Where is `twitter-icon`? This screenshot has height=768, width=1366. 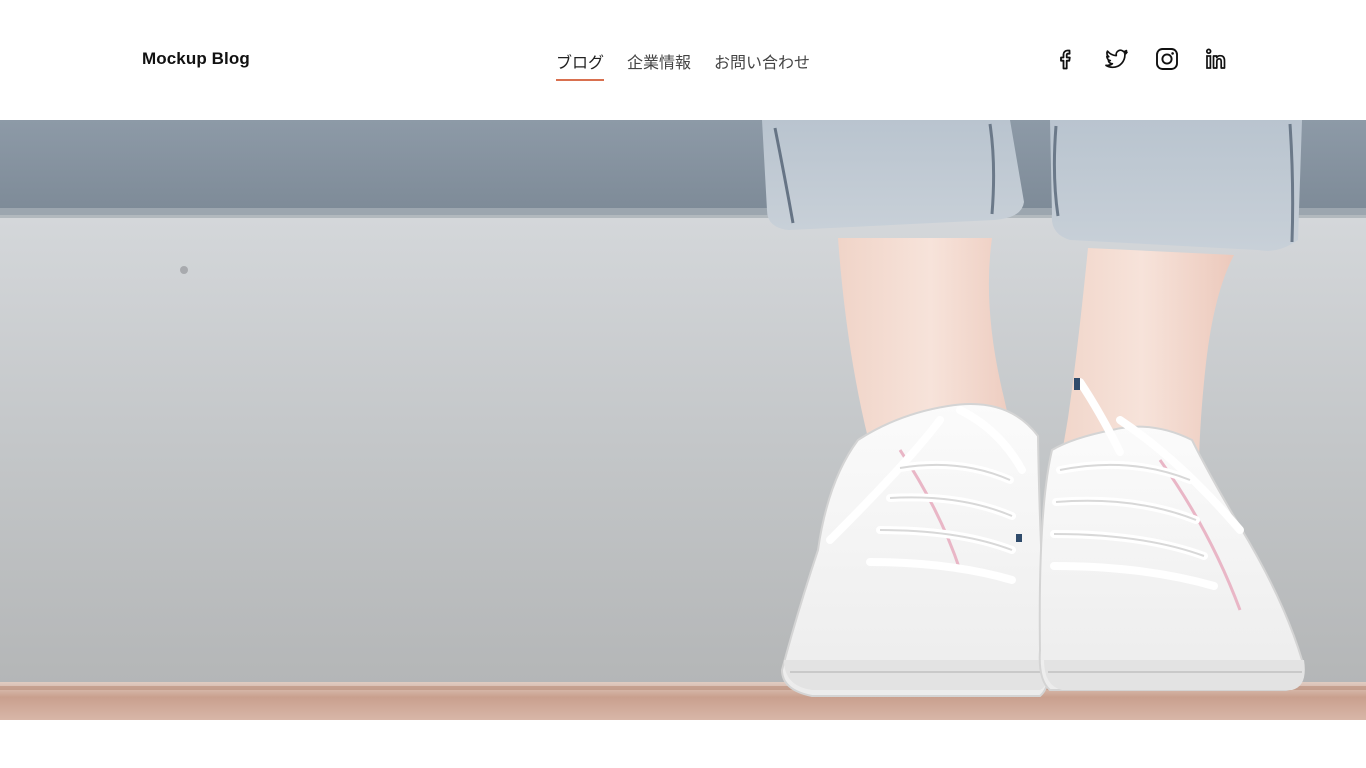 twitter-icon is located at coordinates (1117, 59).